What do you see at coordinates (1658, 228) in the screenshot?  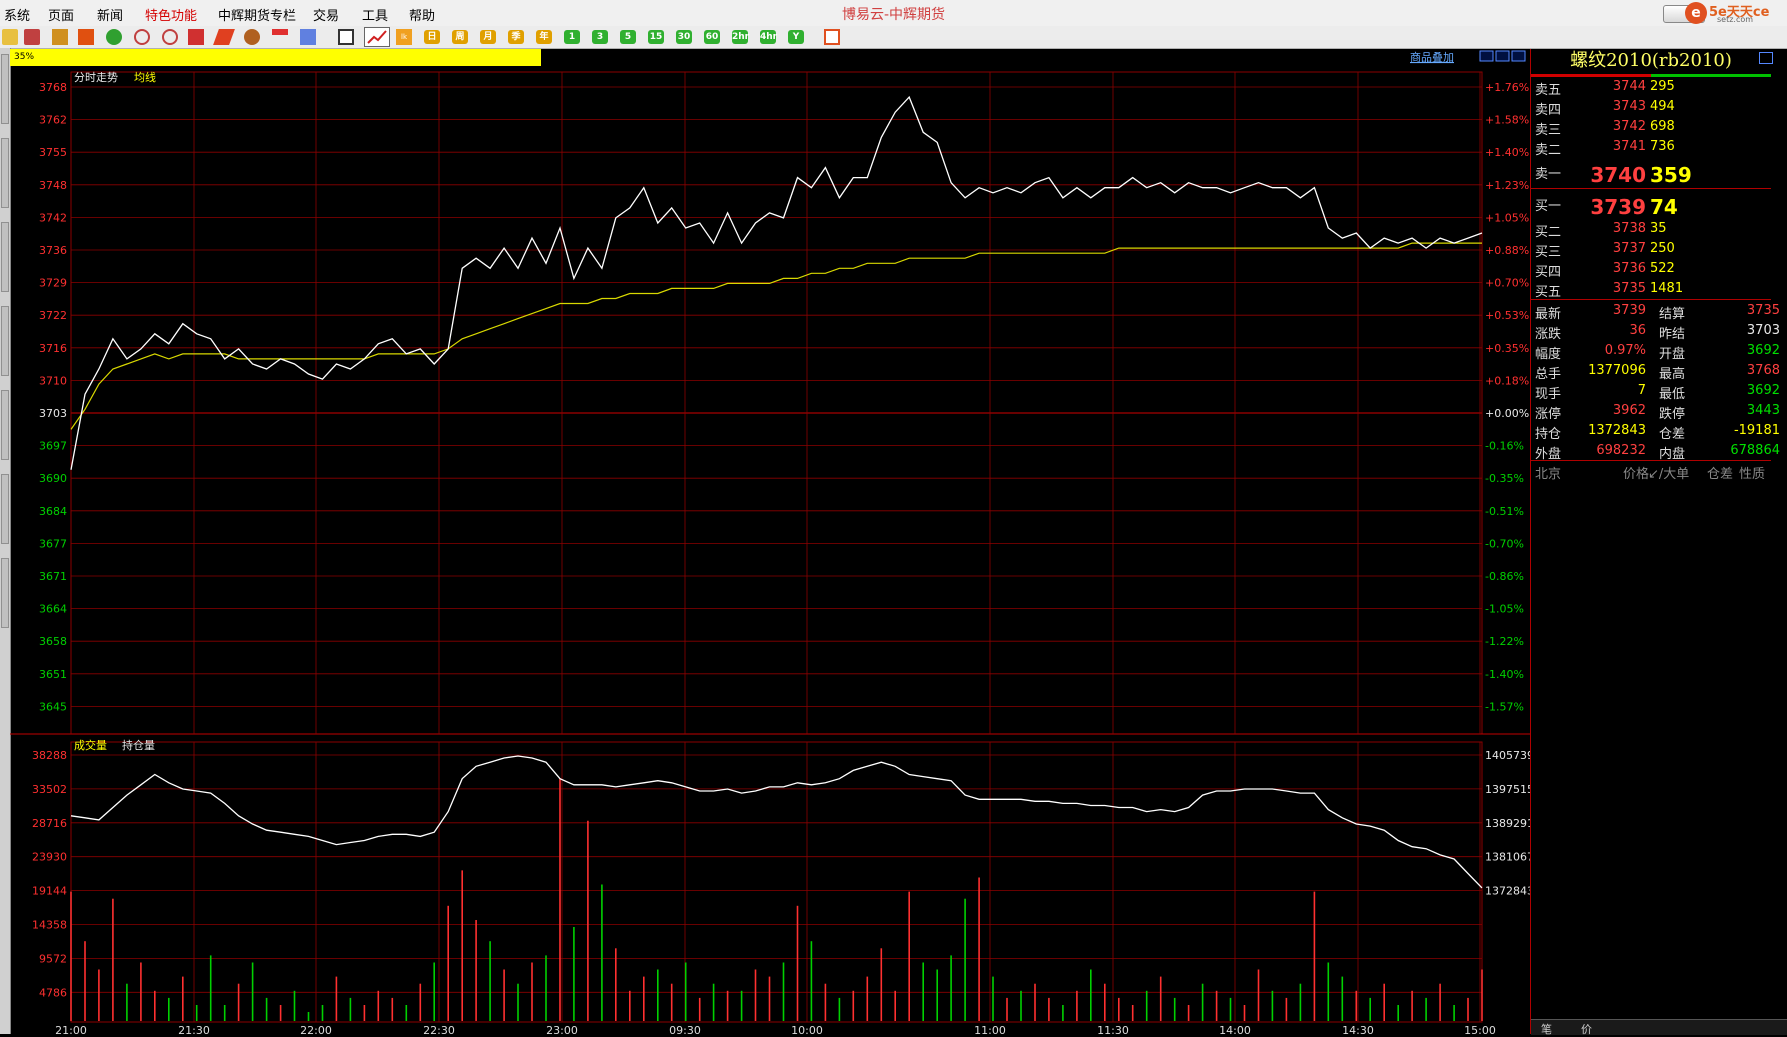 I see `bid-volume: 35` at bounding box center [1658, 228].